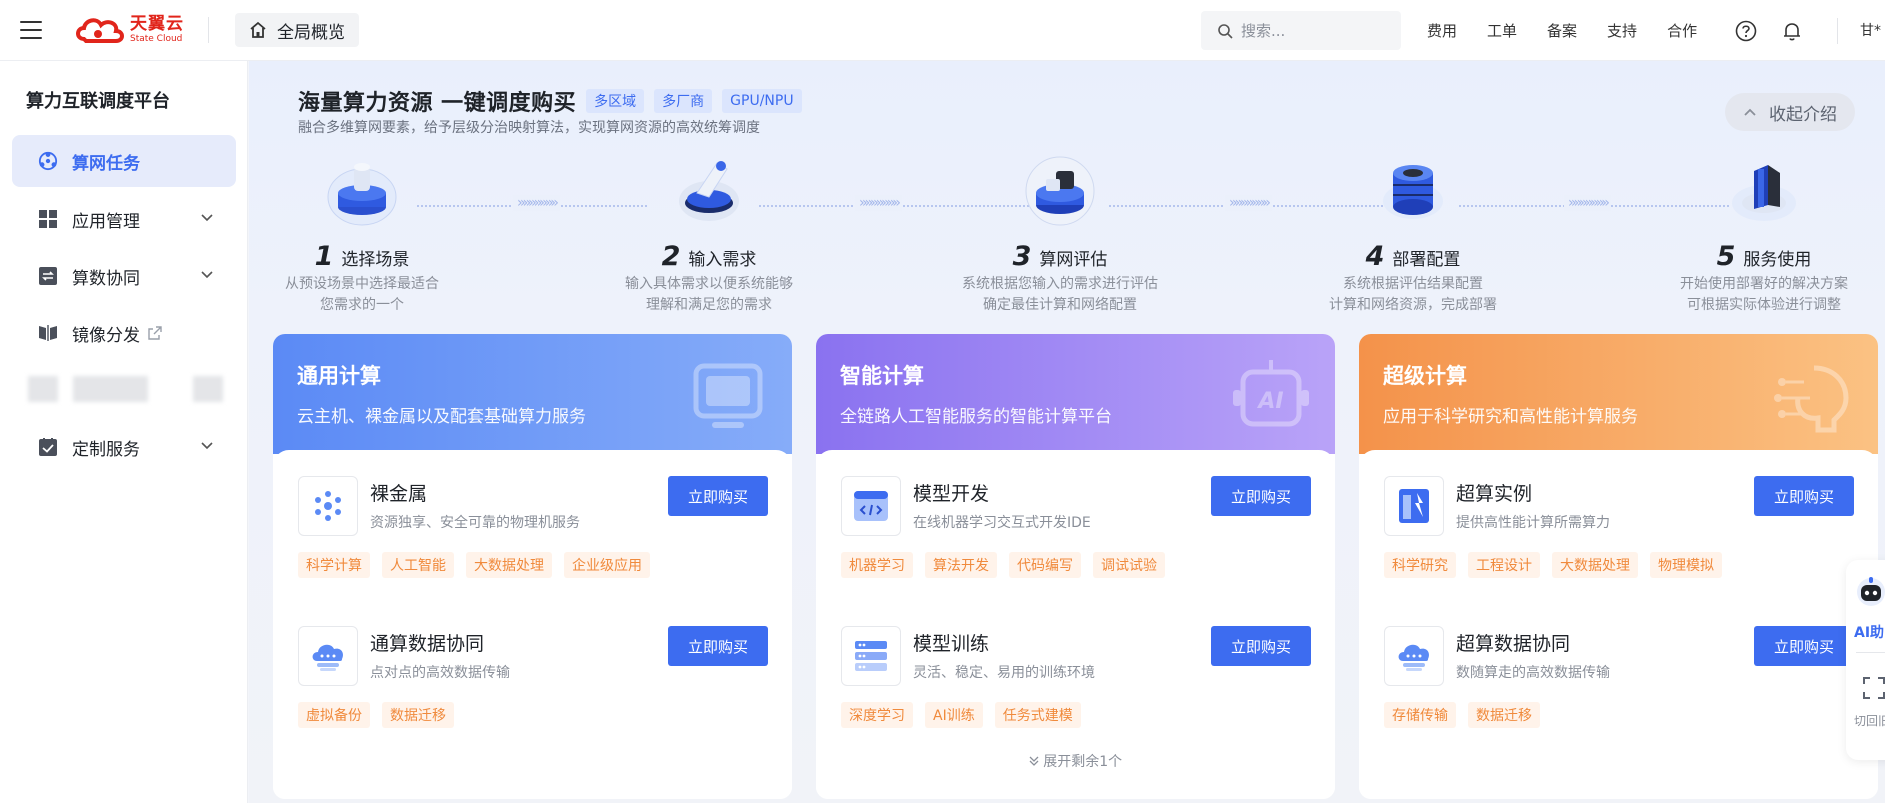  What do you see at coordinates (1075, 761) in the screenshot?
I see `expand-more-link: 展开剩余1个` at bounding box center [1075, 761].